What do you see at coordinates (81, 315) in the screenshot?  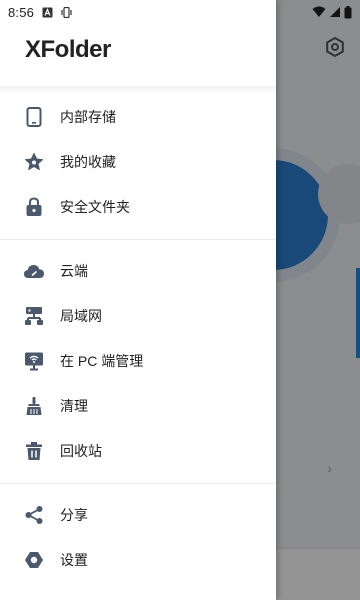 I see `menu-item-label: 局域网` at bounding box center [81, 315].